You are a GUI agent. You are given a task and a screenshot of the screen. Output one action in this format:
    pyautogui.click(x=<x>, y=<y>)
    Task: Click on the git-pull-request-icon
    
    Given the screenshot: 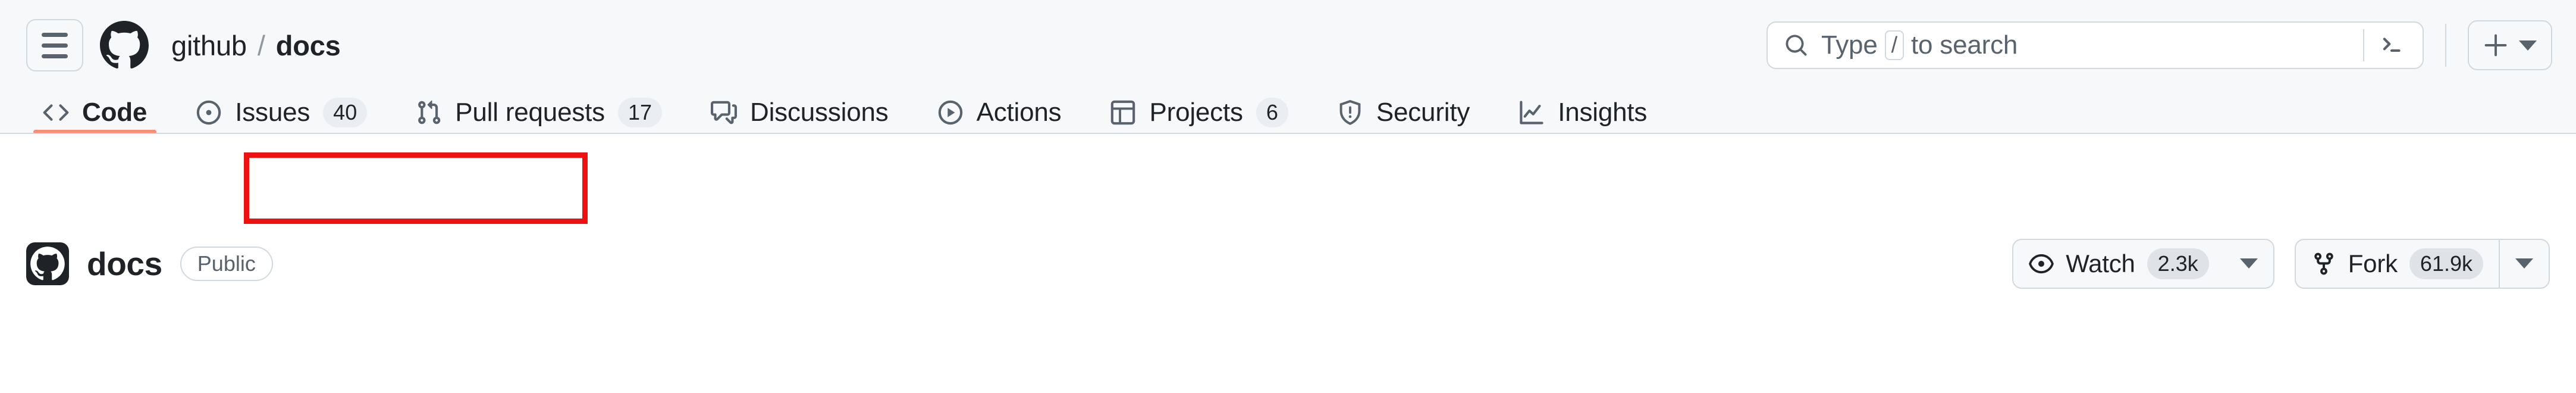 What is the action you would take?
    pyautogui.click(x=429, y=112)
    